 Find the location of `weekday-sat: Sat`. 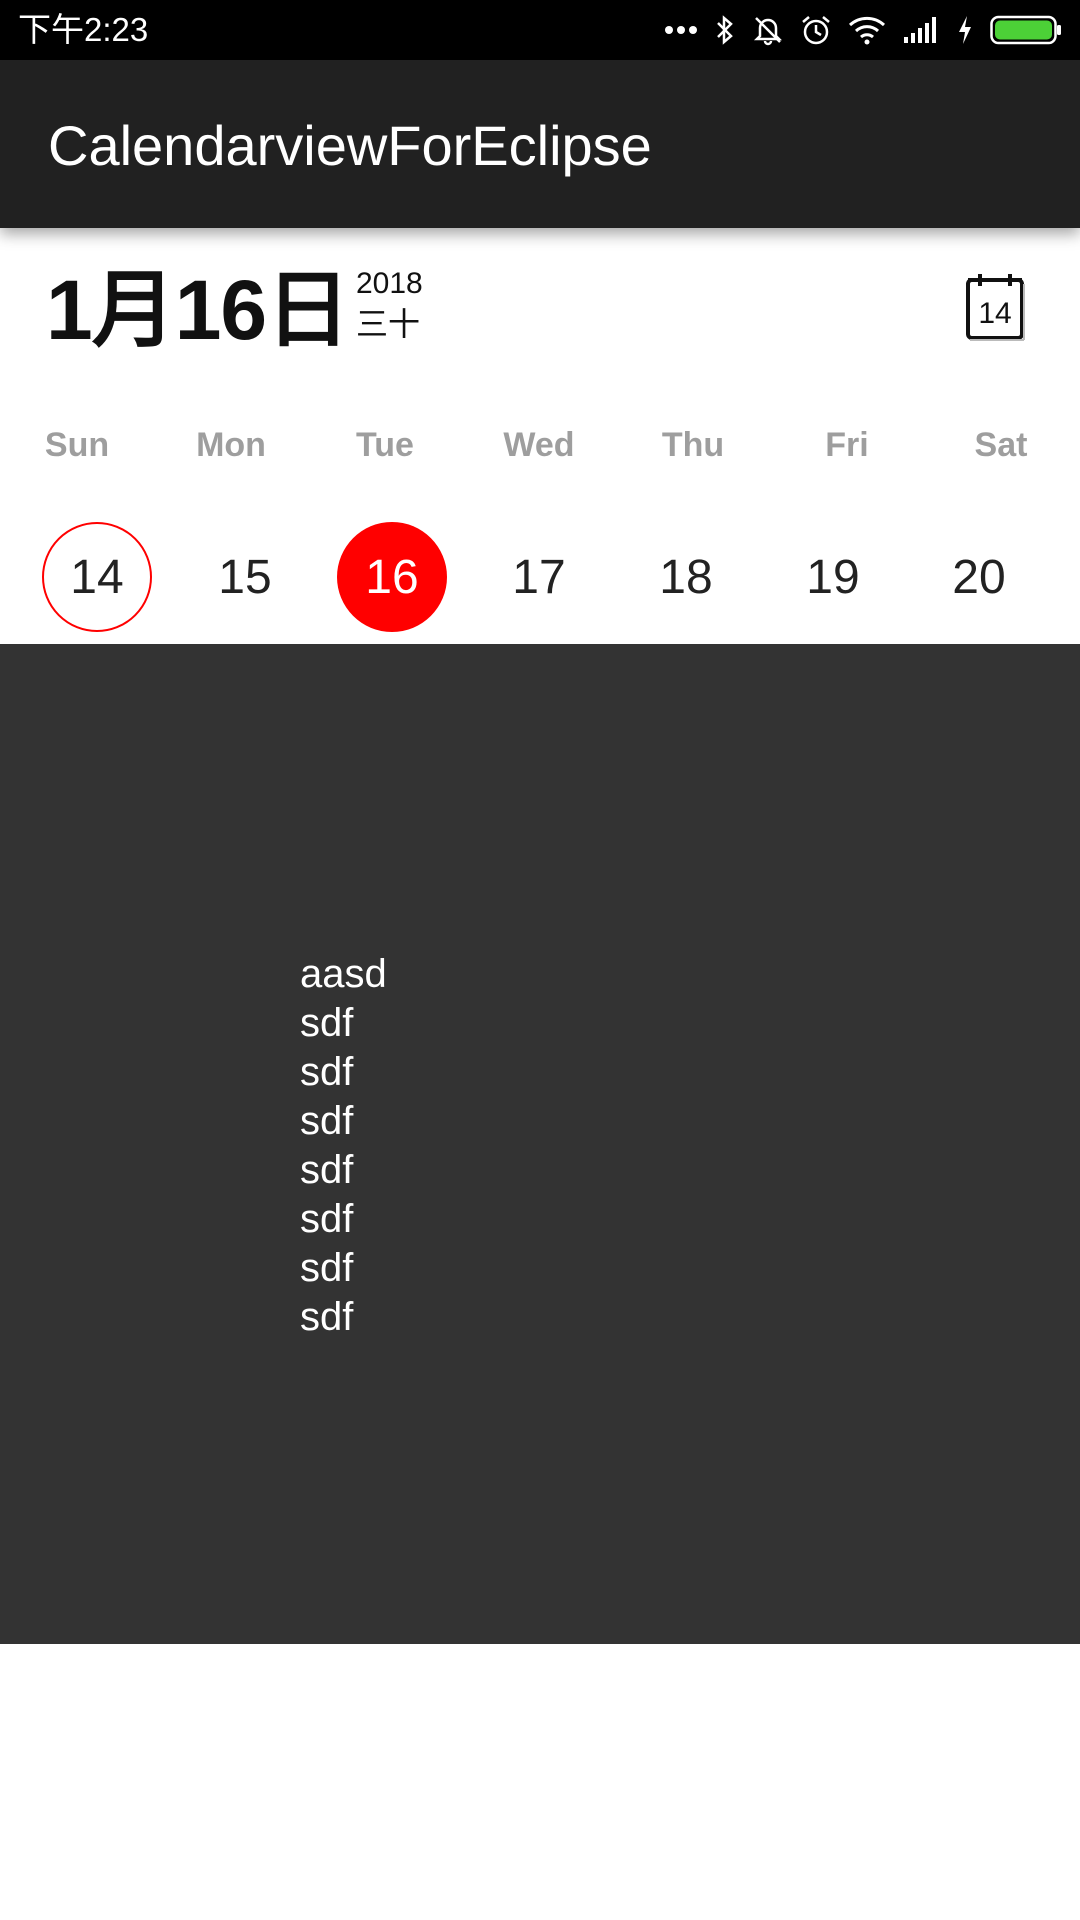

weekday-sat: Sat is located at coordinates (1001, 445).